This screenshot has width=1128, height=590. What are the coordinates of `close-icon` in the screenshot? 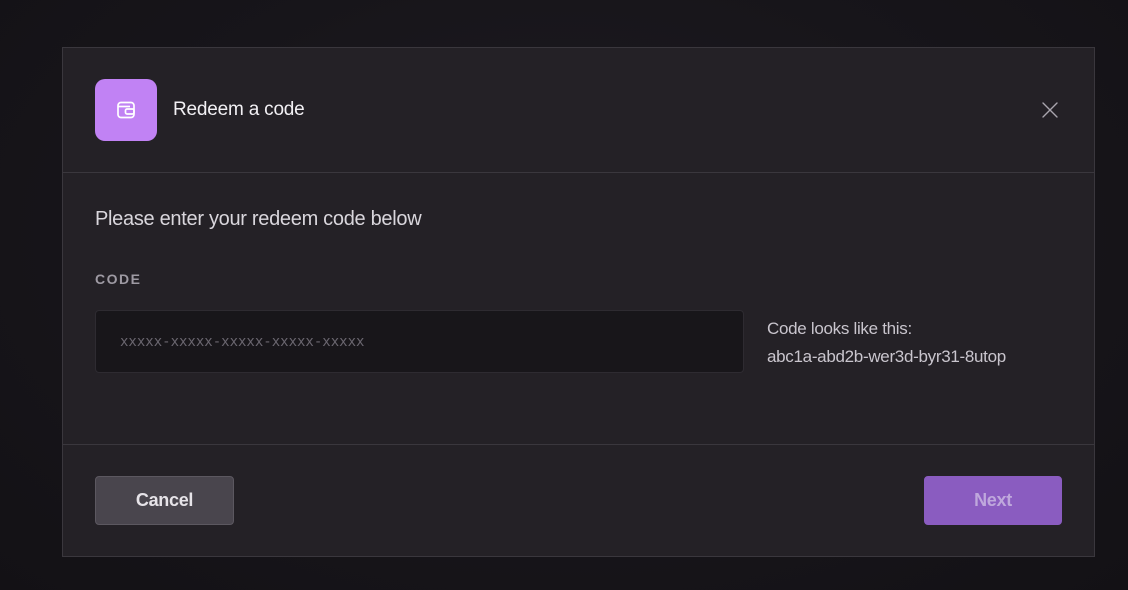 It's located at (1050, 110).